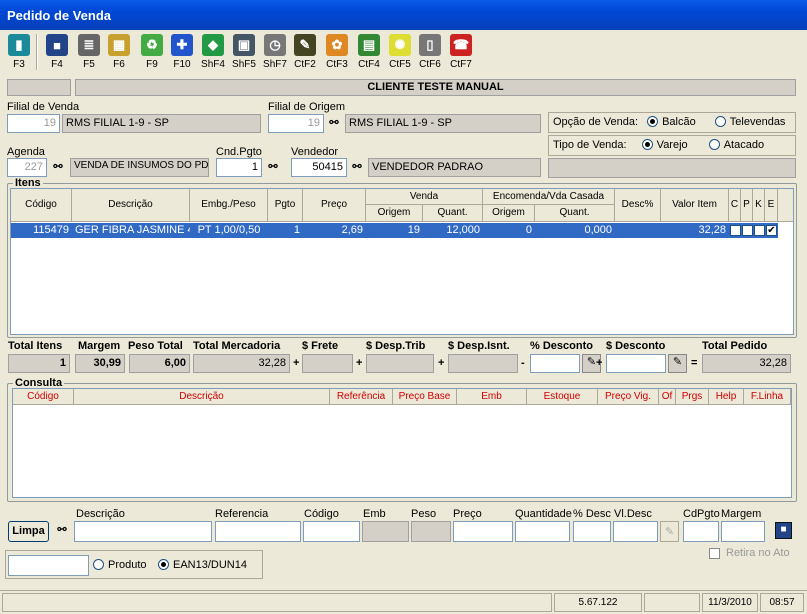 The image size is (807, 614). Describe the element at coordinates (653, 121) in the screenshot. I see `radio-balcao-circle` at that location.